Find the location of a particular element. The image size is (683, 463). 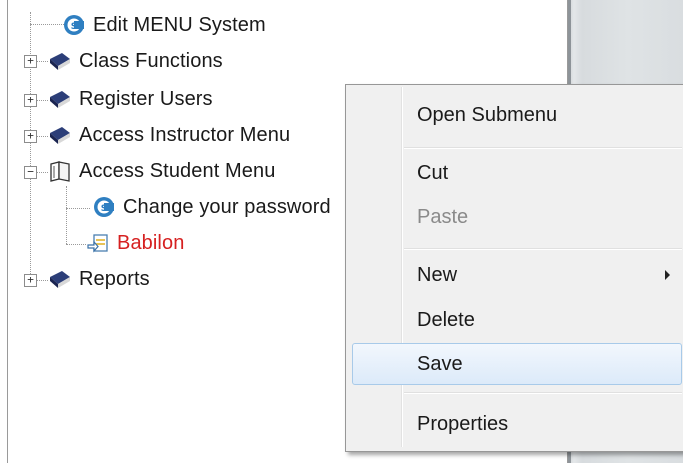

tree-item-register-users: Register Users is located at coordinates (130, 99).